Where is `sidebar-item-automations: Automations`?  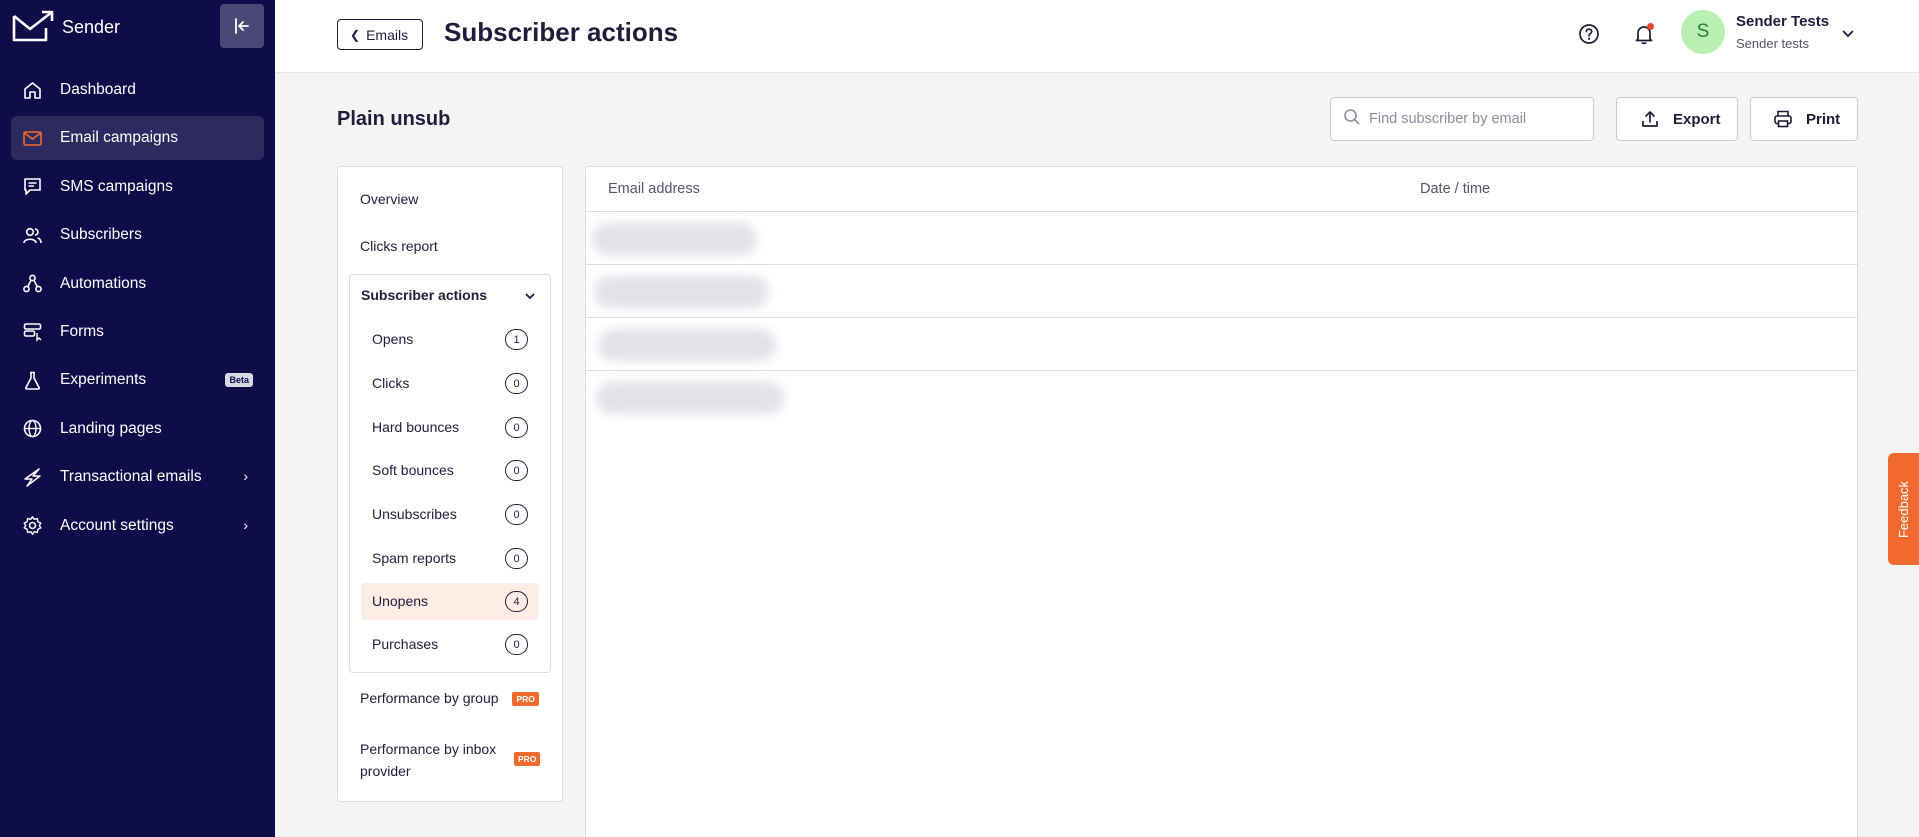
sidebar-item-automations: Automations is located at coordinates (137, 284).